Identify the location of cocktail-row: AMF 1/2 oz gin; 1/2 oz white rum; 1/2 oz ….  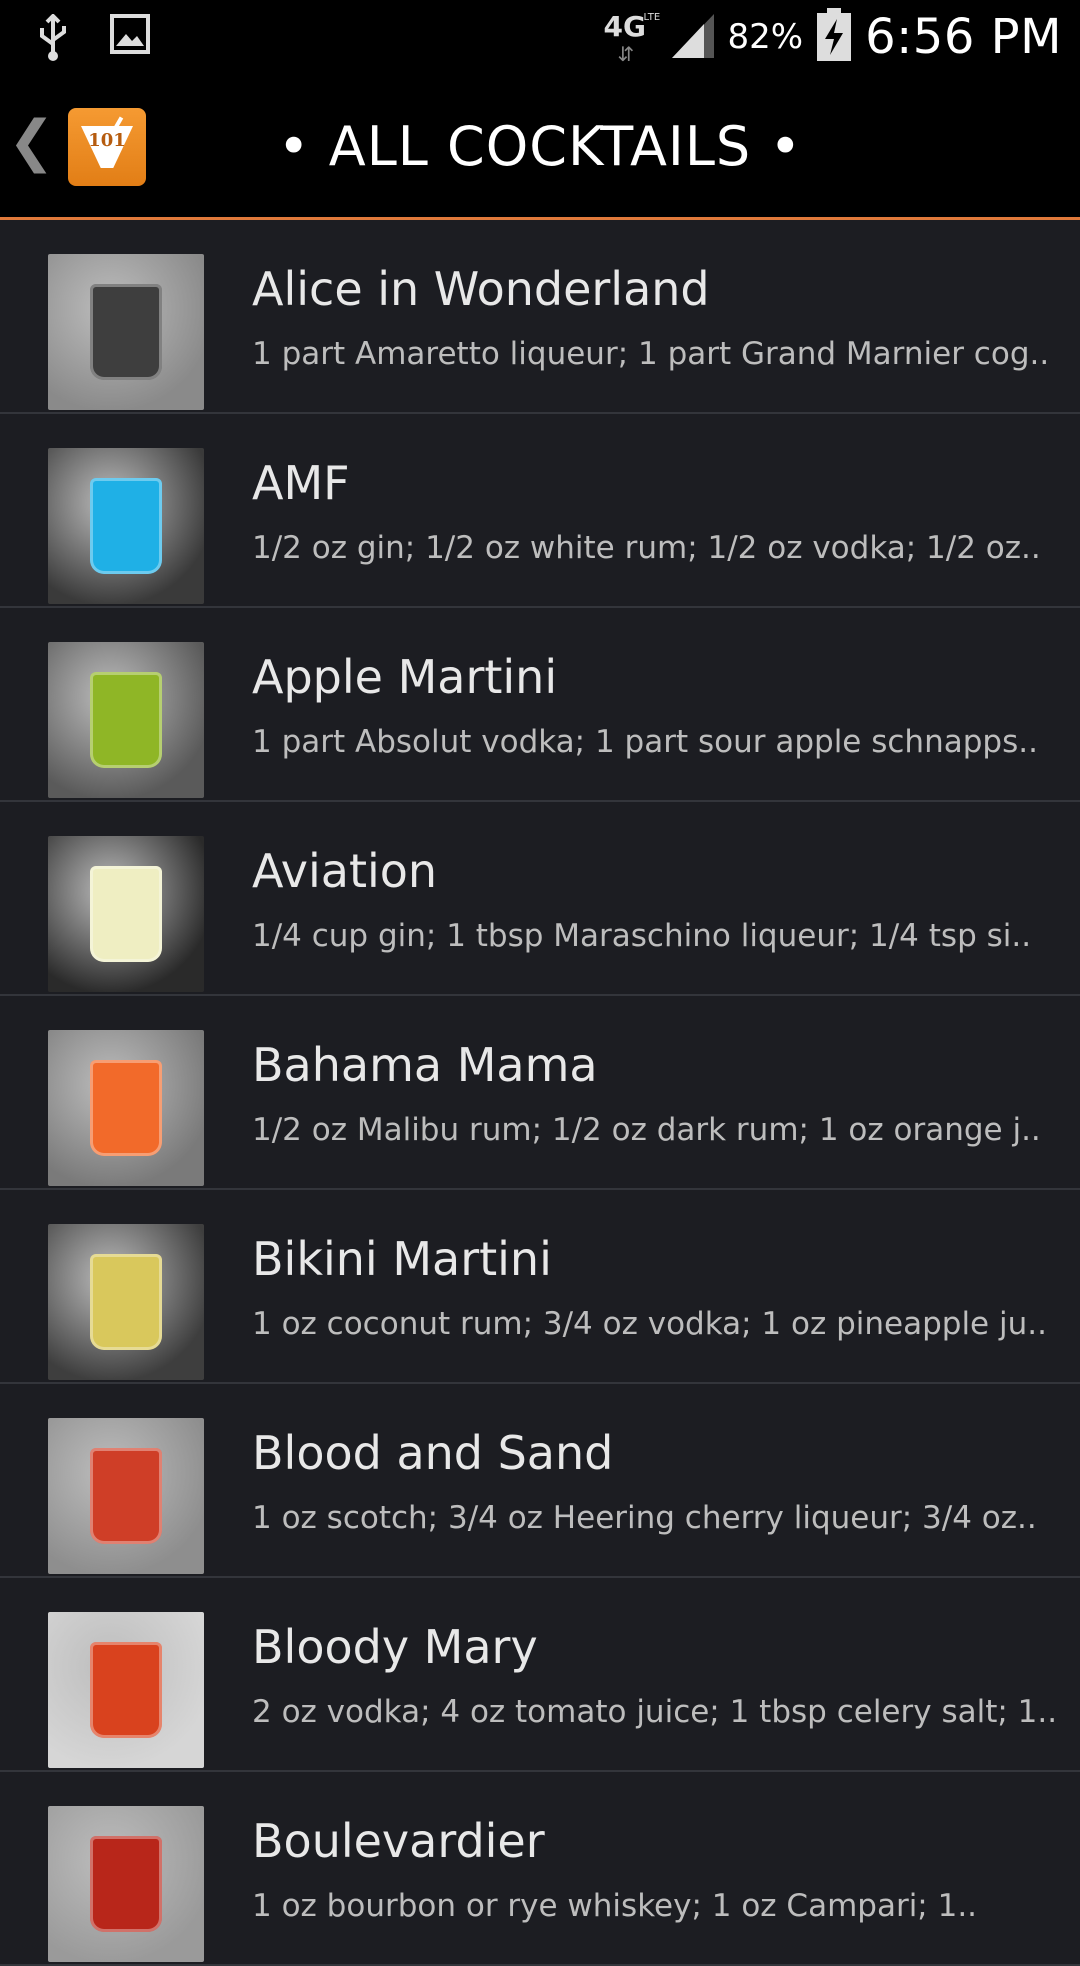
(540, 511).